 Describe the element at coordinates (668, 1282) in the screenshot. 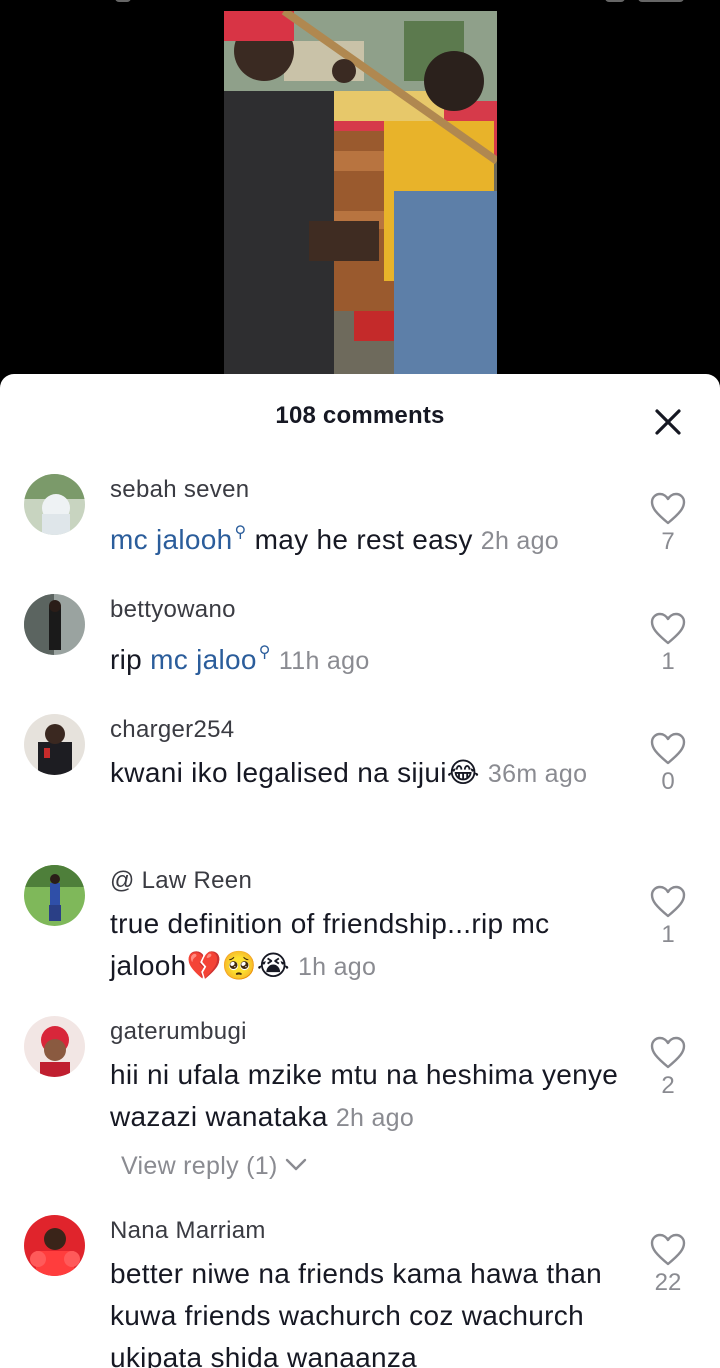

I see `like-count: 22` at that location.